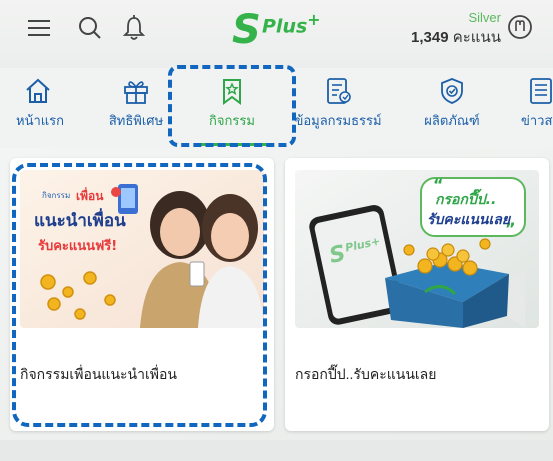 This screenshot has width=553, height=461. I want to click on nav-item-news: ข่าวส, so click(535, 108).